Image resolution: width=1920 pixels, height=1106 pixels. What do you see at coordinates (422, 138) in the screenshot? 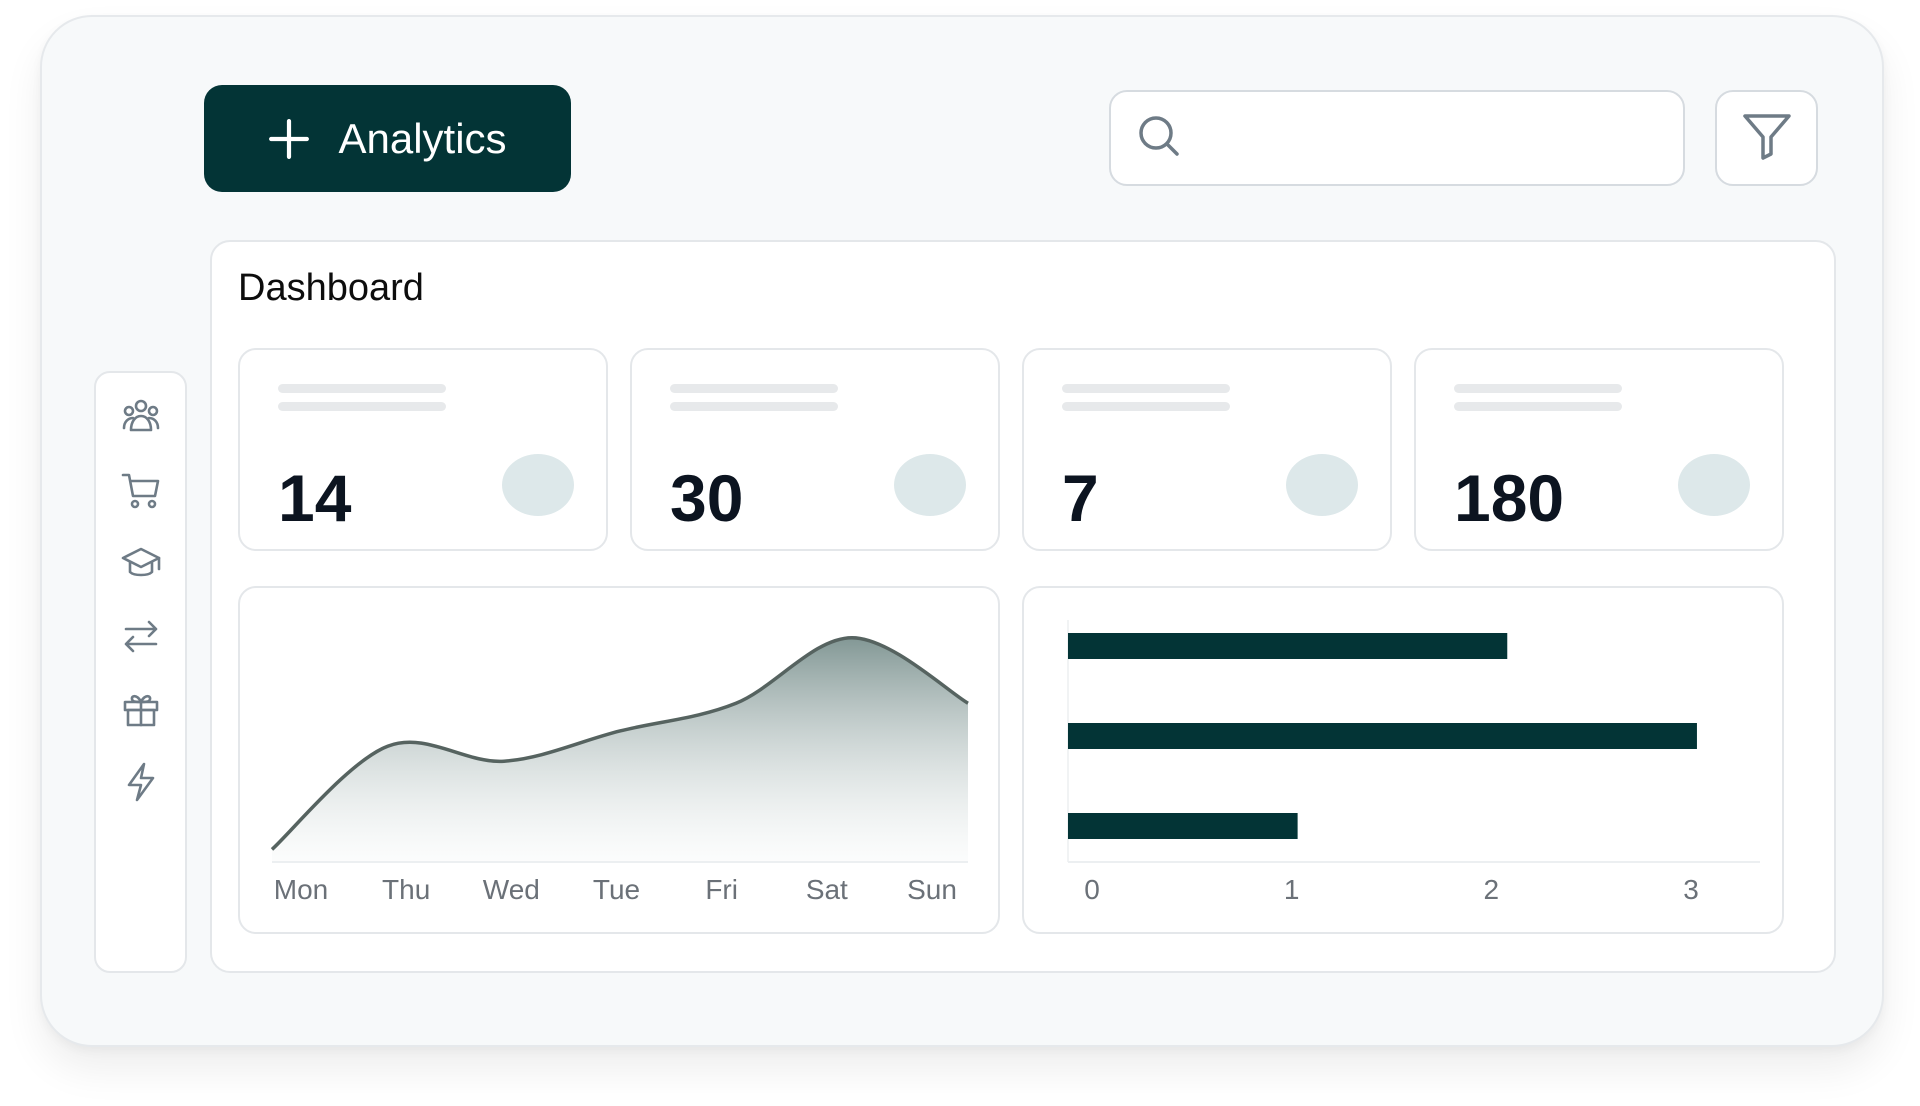
I see `add-analytics-button-label: Analytics` at bounding box center [422, 138].